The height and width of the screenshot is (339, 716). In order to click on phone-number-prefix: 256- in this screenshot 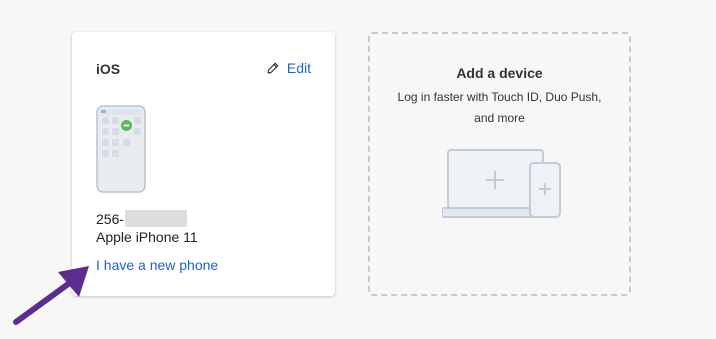, I will do `click(110, 218)`.